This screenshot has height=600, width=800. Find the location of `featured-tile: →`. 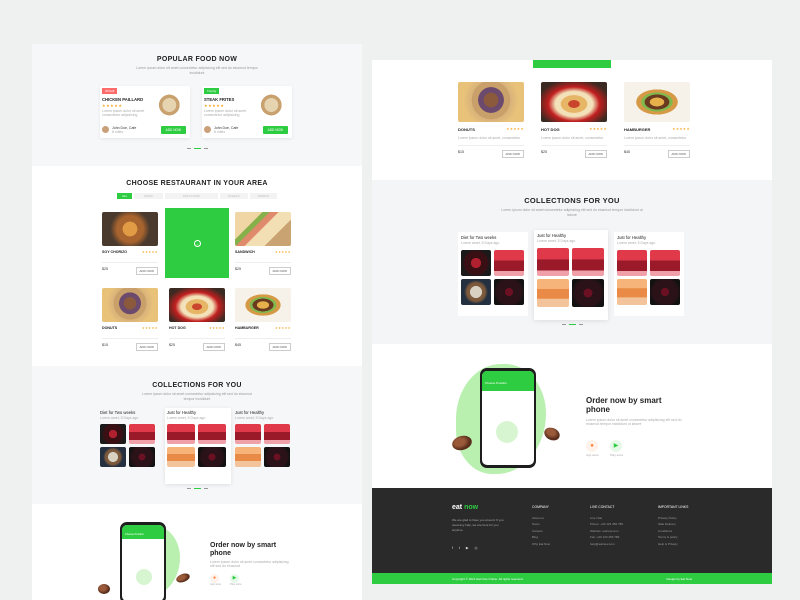

featured-tile: → is located at coordinates (197, 243).